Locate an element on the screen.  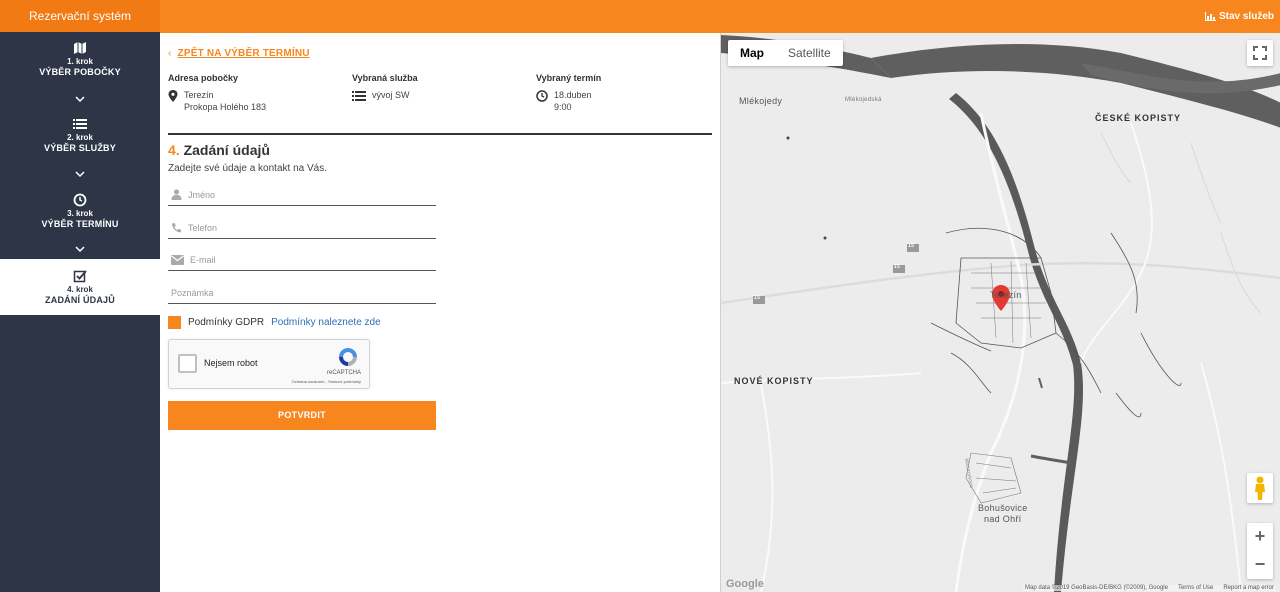
service-heading: Vybraná služba is located at coordinates (385, 78).